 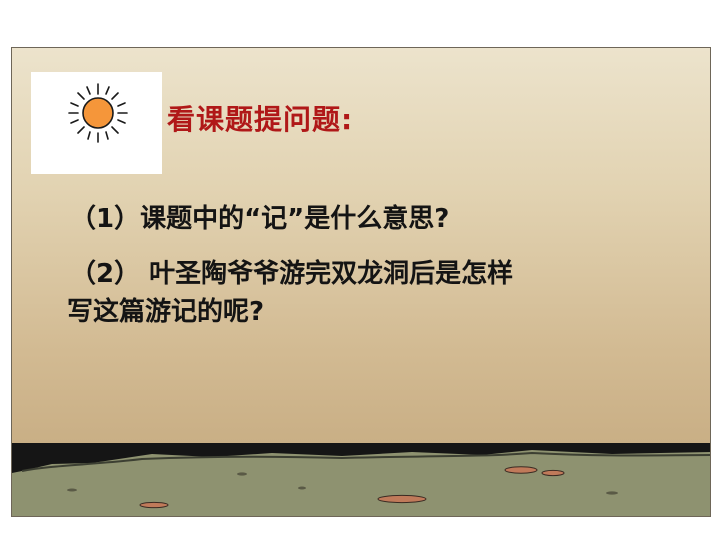 I want to click on sun-icon, so click(x=98, y=113).